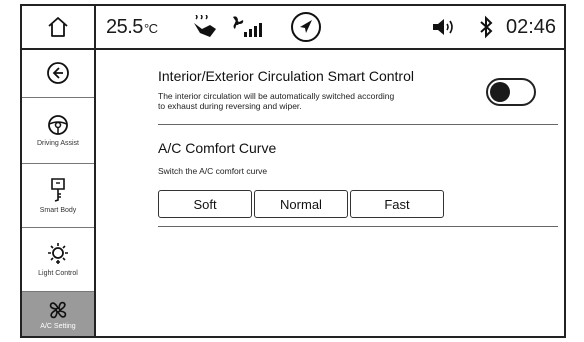  I want to click on fan-level-status, so click(248, 27).